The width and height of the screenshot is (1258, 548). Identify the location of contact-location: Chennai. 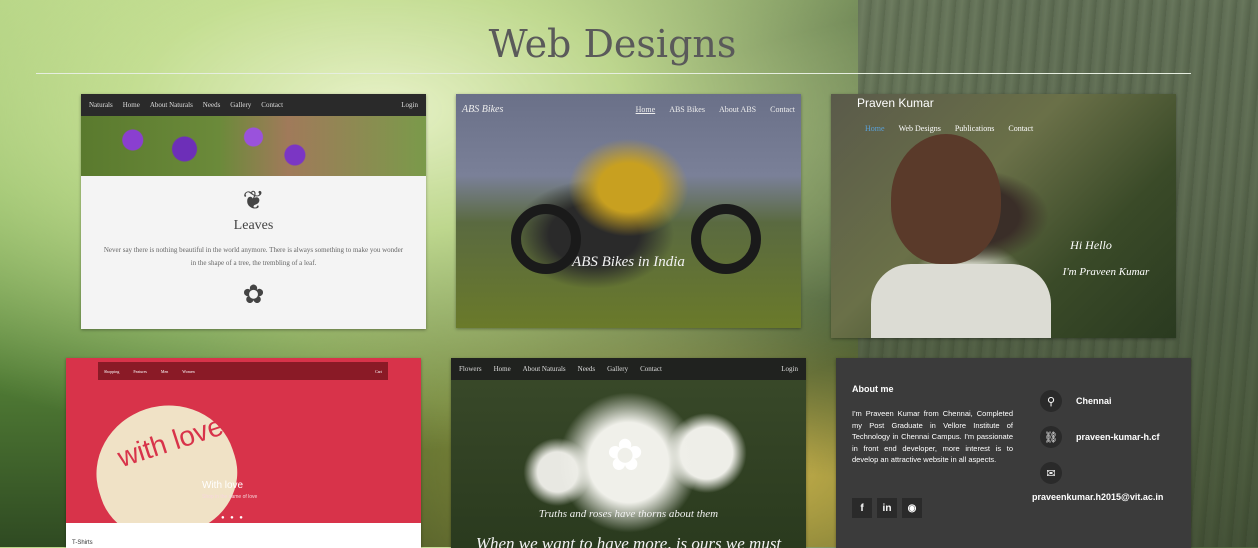
(1094, 401).